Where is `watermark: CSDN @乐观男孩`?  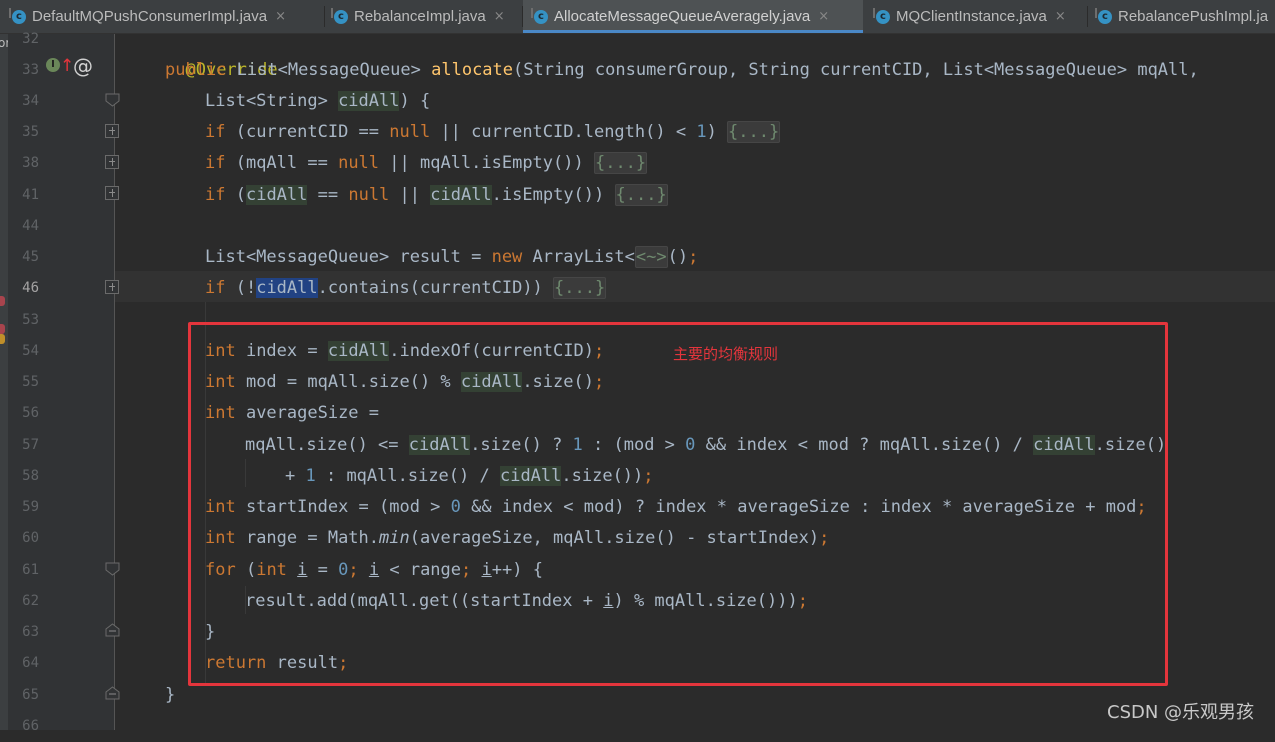
watermark: CSDN @乐观男孩 is located at coordinates (1181, 712).